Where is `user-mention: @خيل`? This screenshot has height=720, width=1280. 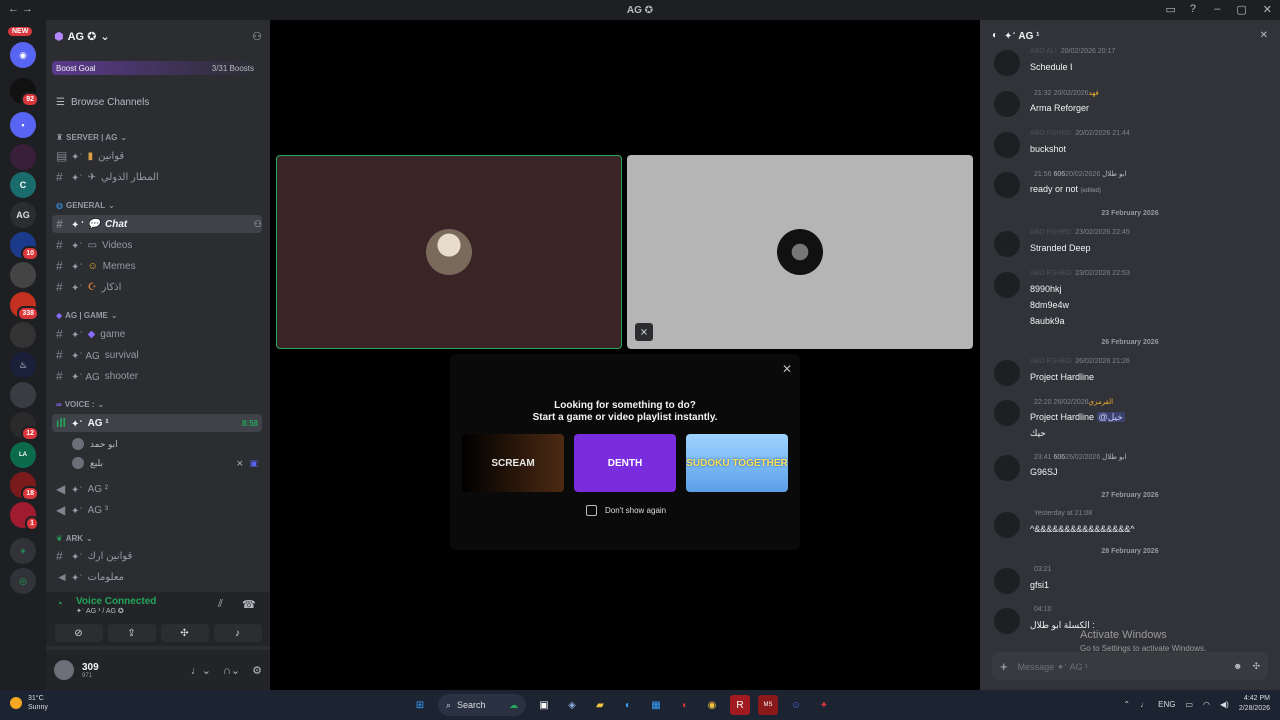 user-mention: @خيل is located at coordinates (1110, 417).